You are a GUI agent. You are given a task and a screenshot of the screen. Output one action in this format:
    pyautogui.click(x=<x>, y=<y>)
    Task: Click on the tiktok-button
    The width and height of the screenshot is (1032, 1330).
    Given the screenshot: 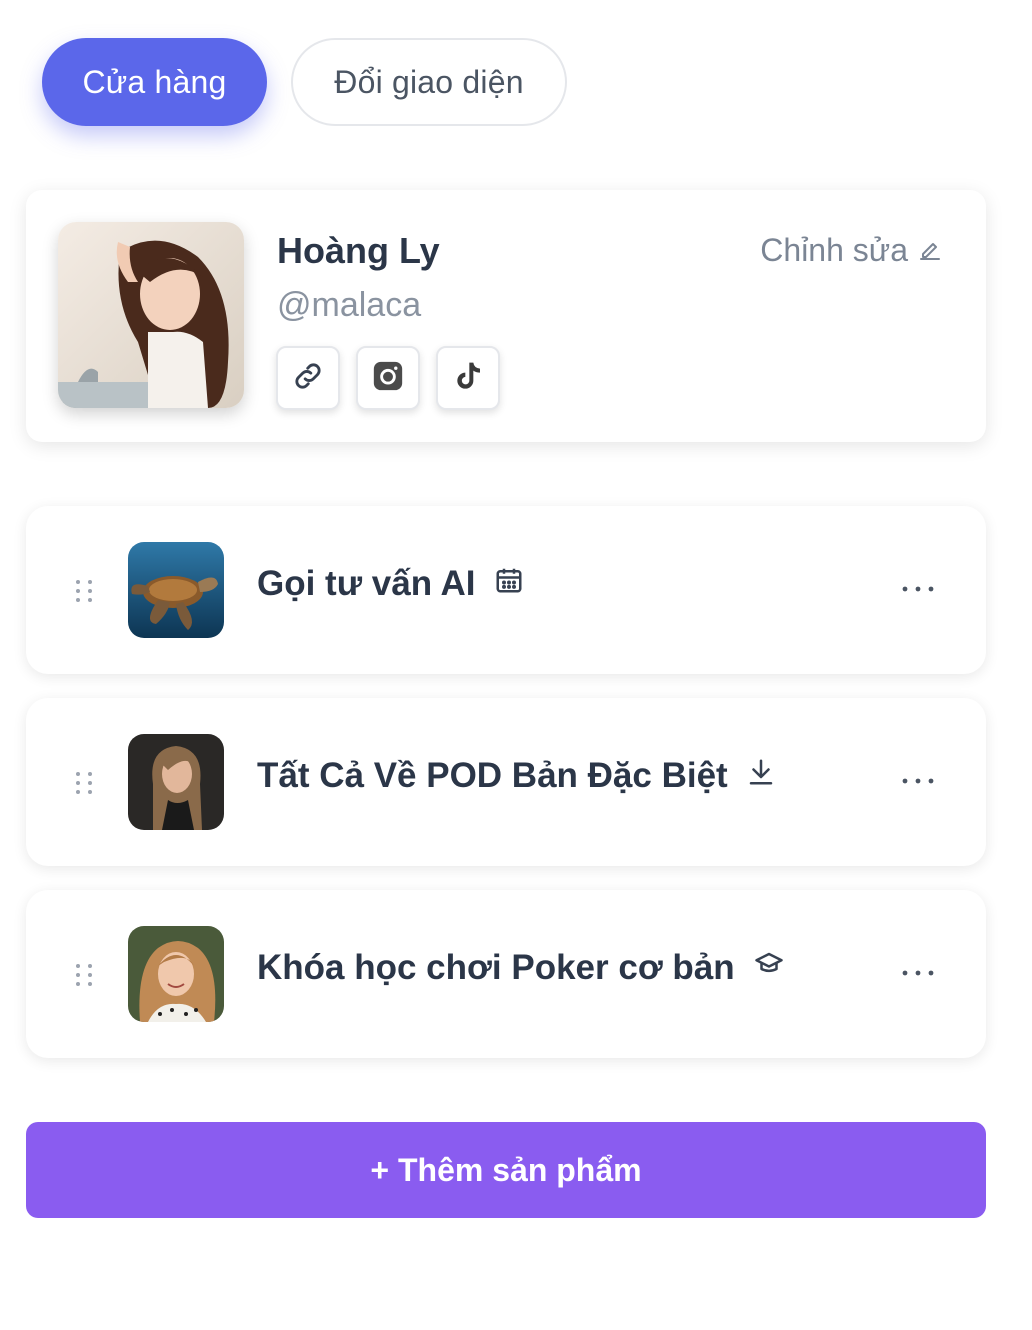 What is the action you would take?
    pyautogui.click(x=468, y=378)
    